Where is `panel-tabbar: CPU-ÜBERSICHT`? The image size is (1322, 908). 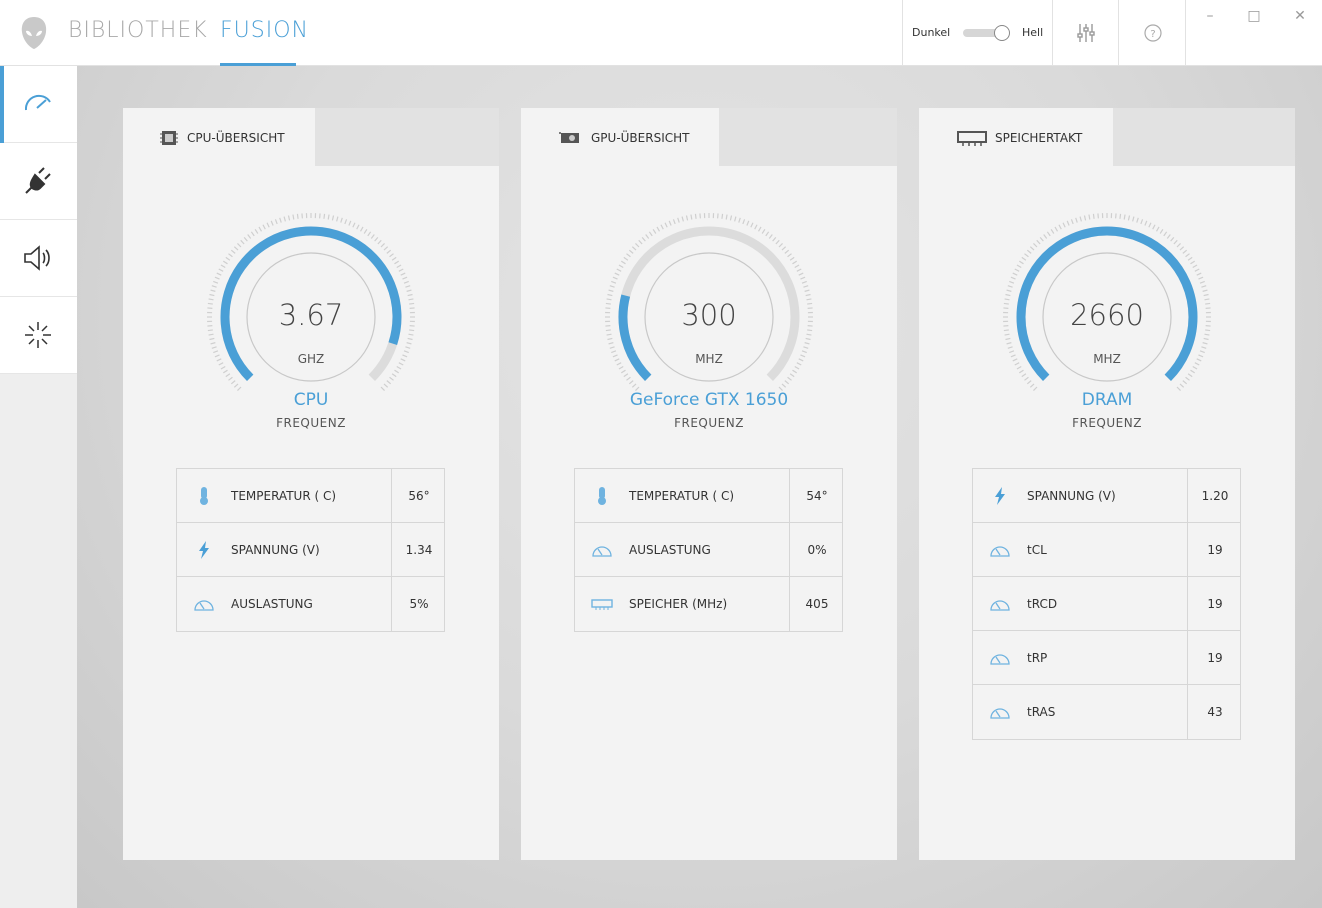 panel-tabbar: CPU-ÜBERSICHT is located at coordinates (311, 137).